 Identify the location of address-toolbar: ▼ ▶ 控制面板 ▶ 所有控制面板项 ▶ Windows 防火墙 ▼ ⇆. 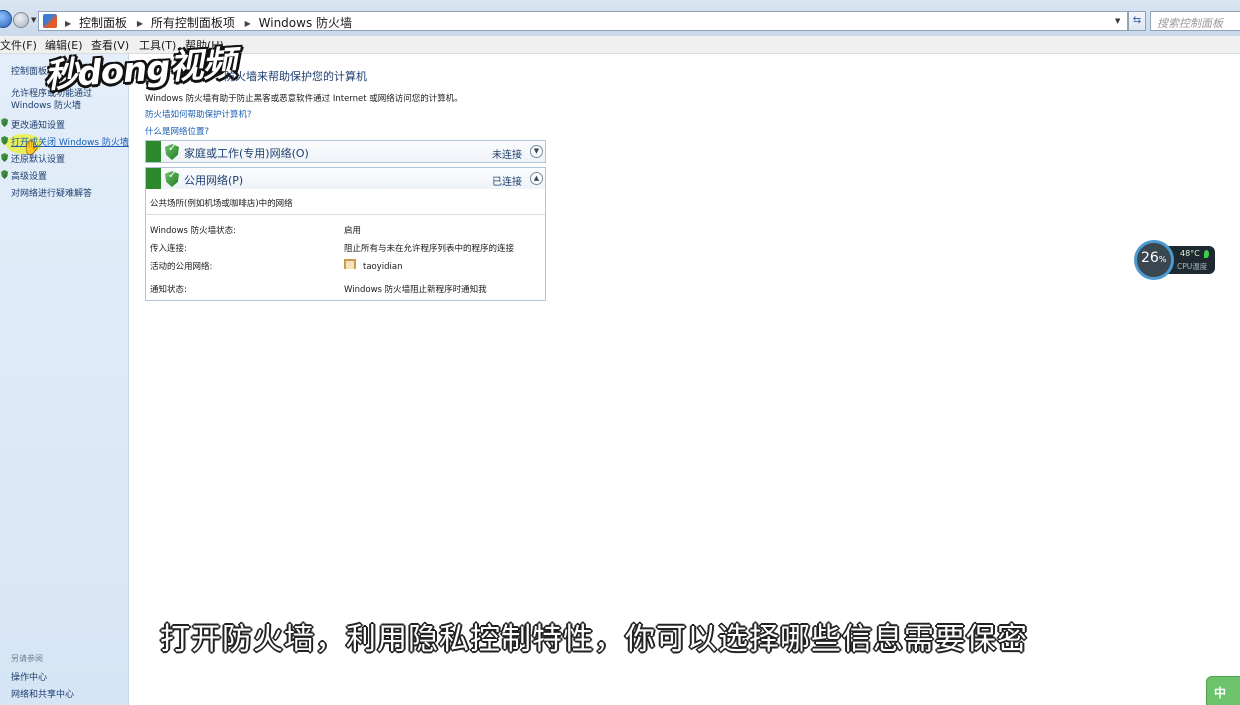
(620, 20).